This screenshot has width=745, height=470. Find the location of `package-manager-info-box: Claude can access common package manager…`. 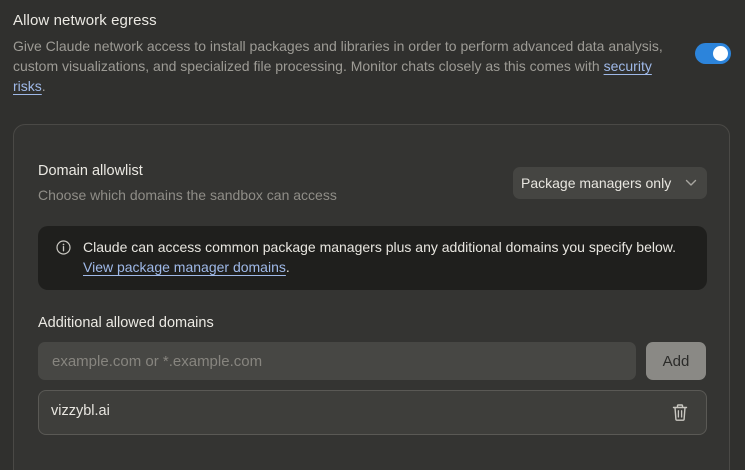

package-manager-info-box: Claude can access common package manager… is located at coordinates (372, 258).